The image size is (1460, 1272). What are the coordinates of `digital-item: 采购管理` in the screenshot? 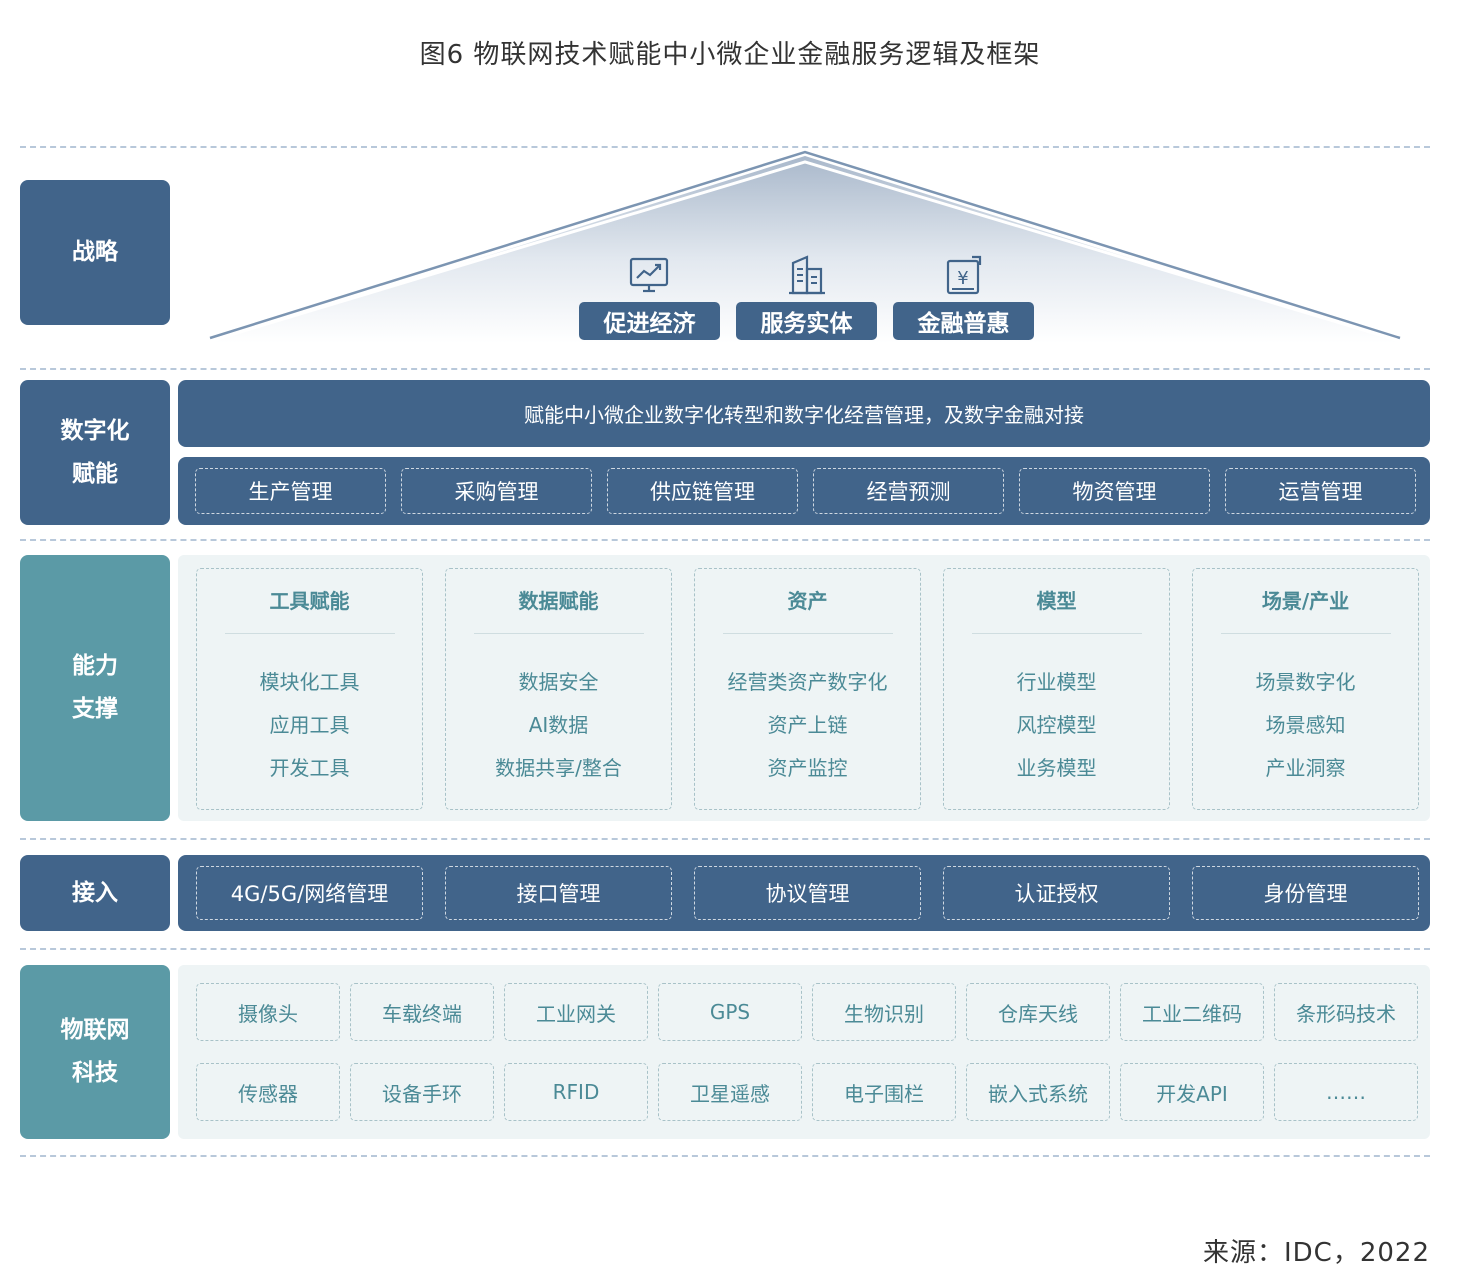 It's located at (496, 491).